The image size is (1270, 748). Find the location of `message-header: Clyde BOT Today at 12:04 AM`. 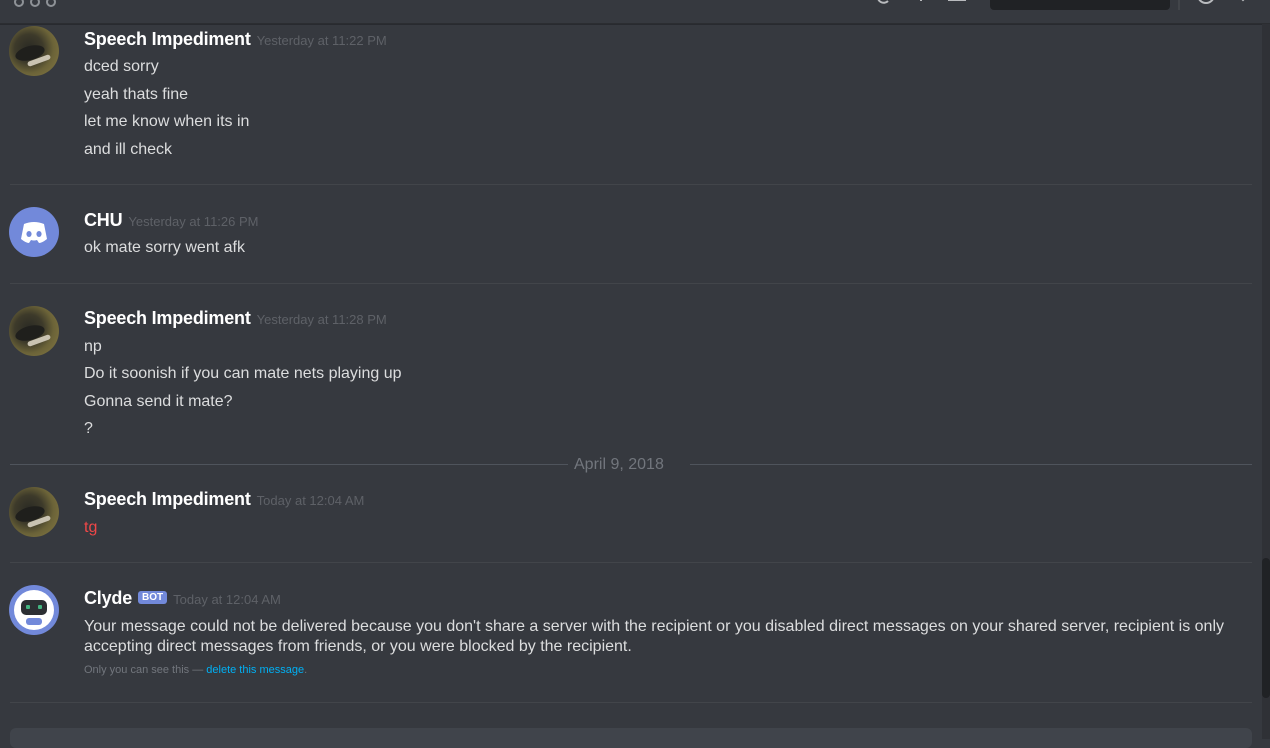

message-header: Clyde BOT Today at 12:04 AM is located at coordinates (182, 598).